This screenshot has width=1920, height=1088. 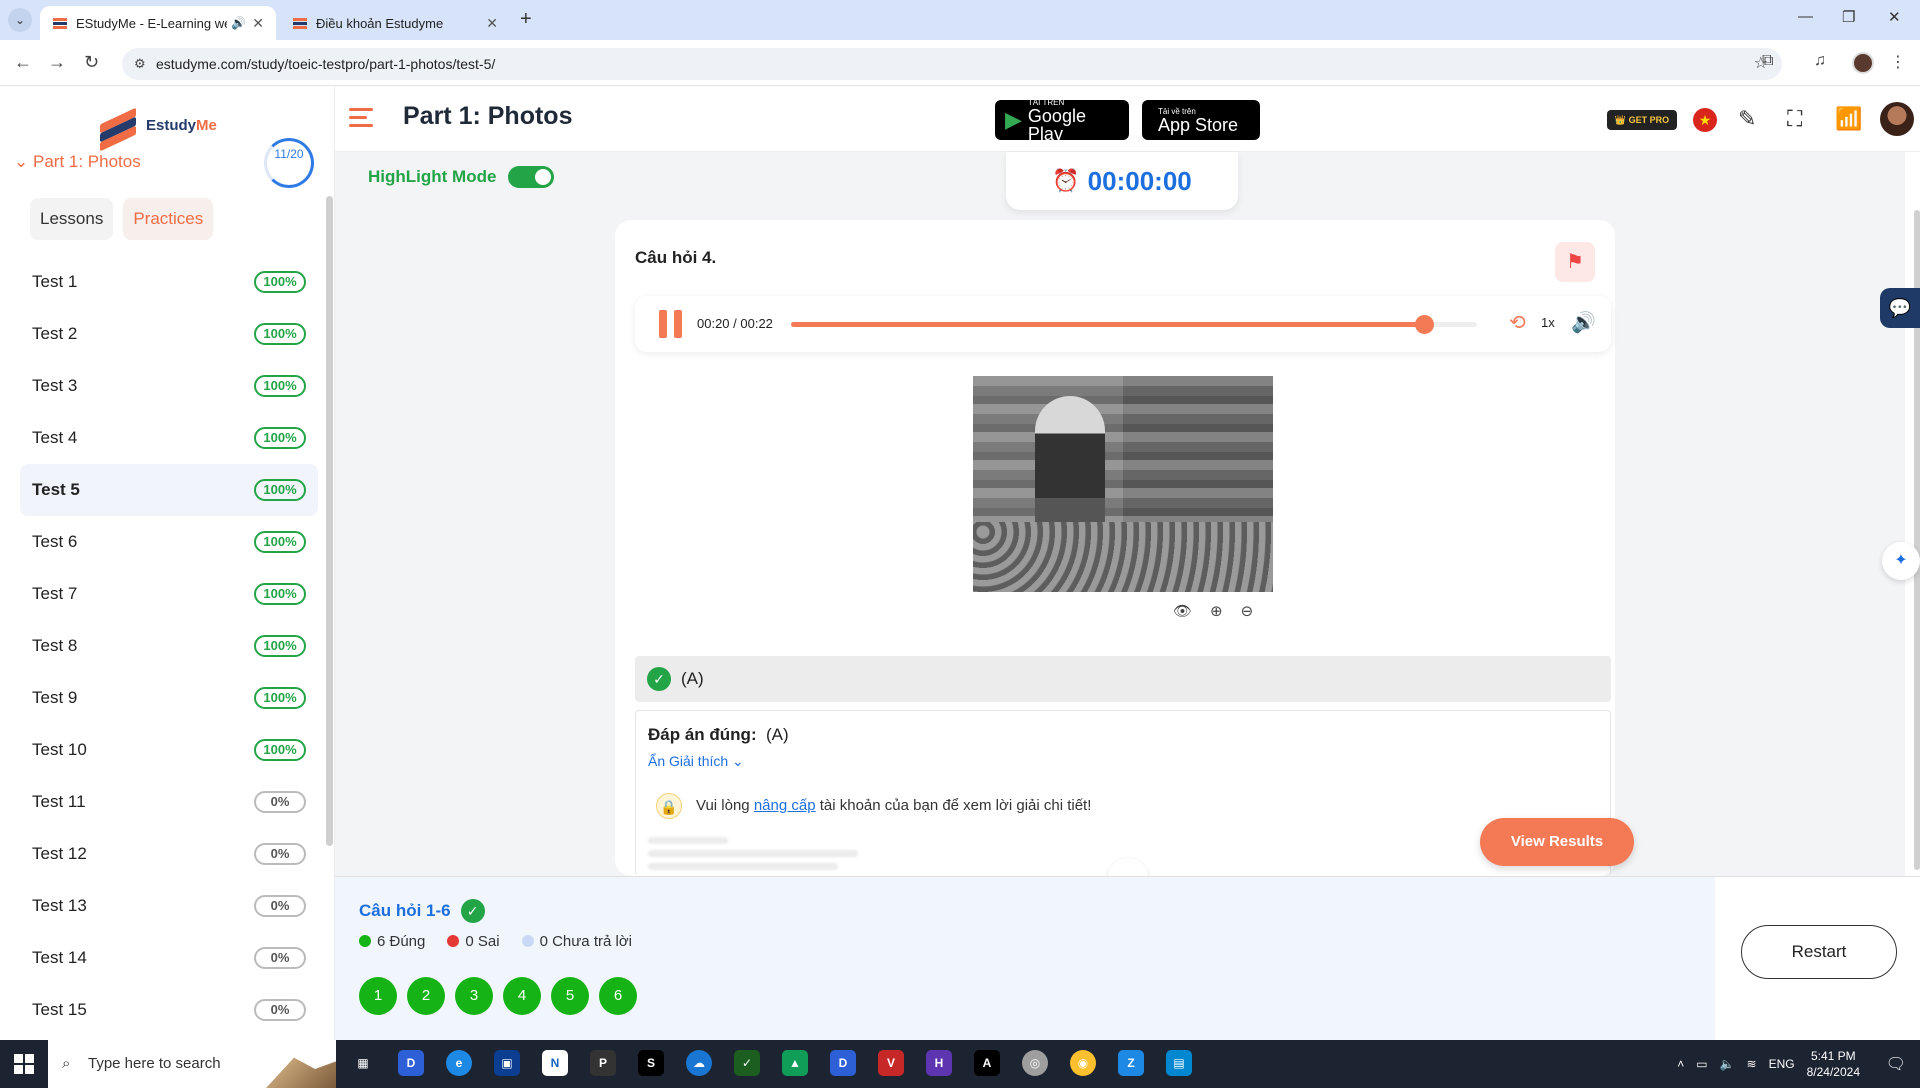 What do you see at coordinates (72, 219) in the screenshot?
I see `tab-lessons: Lessons` at bounding box center [72, 219].